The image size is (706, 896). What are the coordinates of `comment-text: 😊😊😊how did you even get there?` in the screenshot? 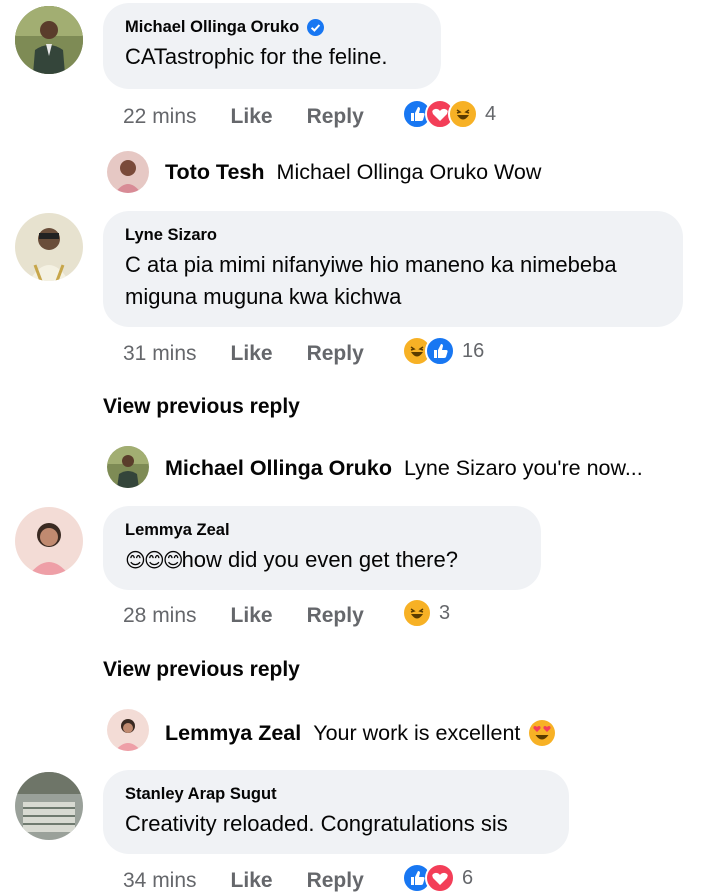 It's located at (322, 560).